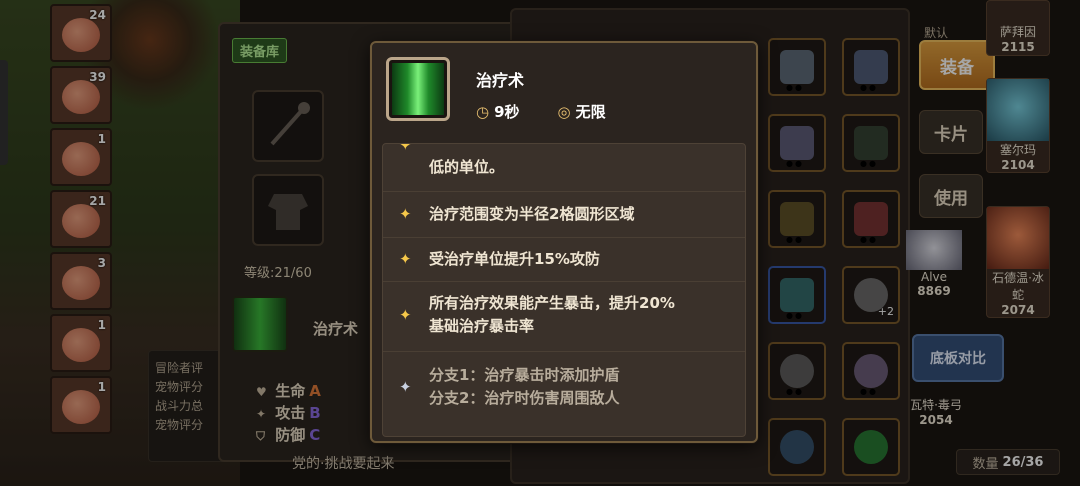 The image size is (1080, 486). What do you see at coordinates (418, 89) in the screenshot?
I see `heal-skill-icon` at bounding box center [418, 89].